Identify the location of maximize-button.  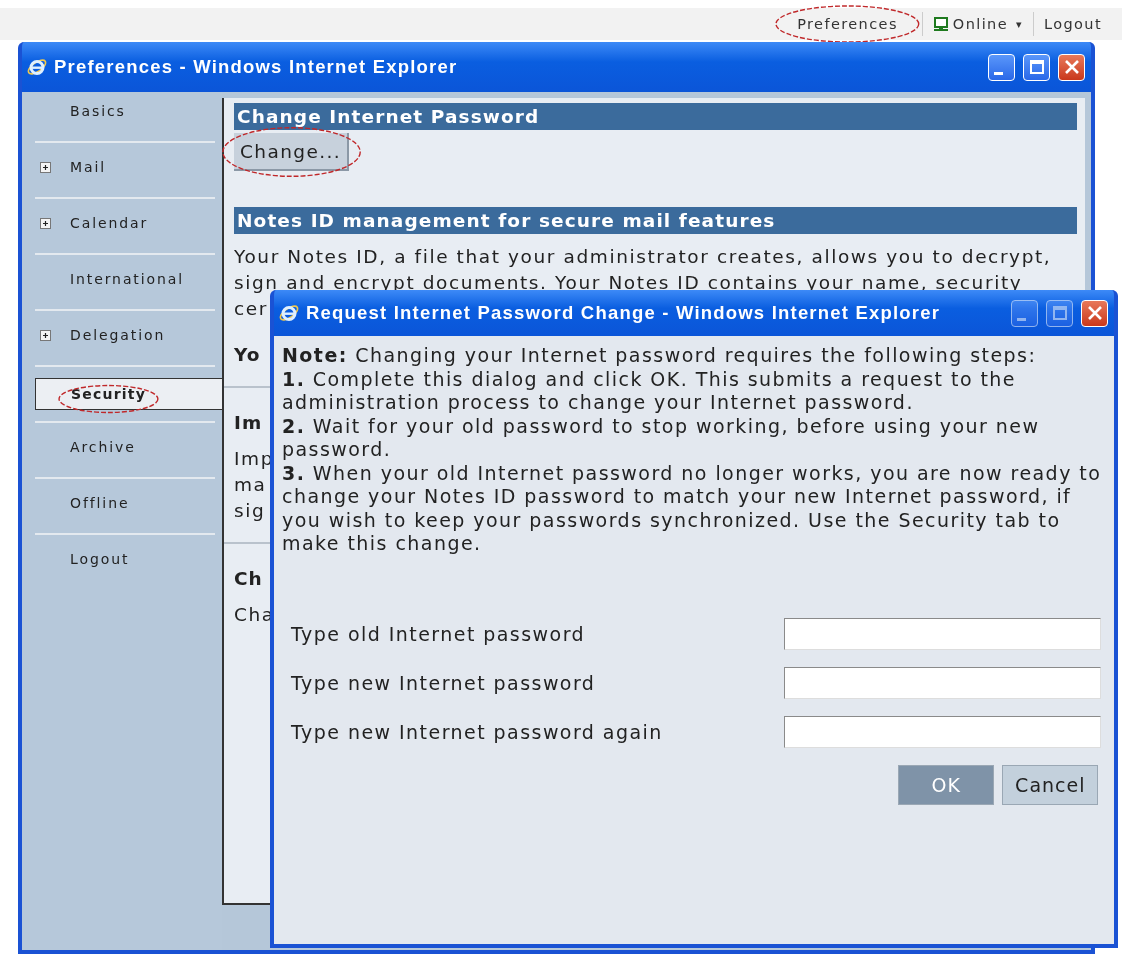
(1036, 67).